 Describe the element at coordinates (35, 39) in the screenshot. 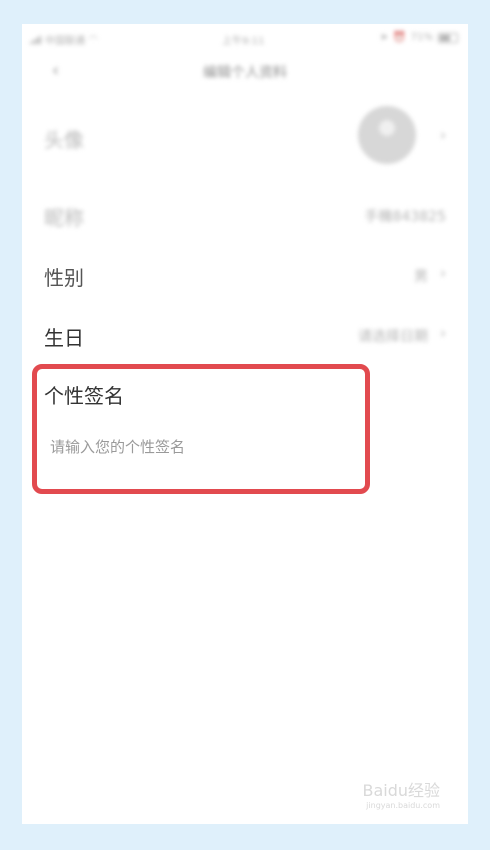

I see `signal-icon` at that location.